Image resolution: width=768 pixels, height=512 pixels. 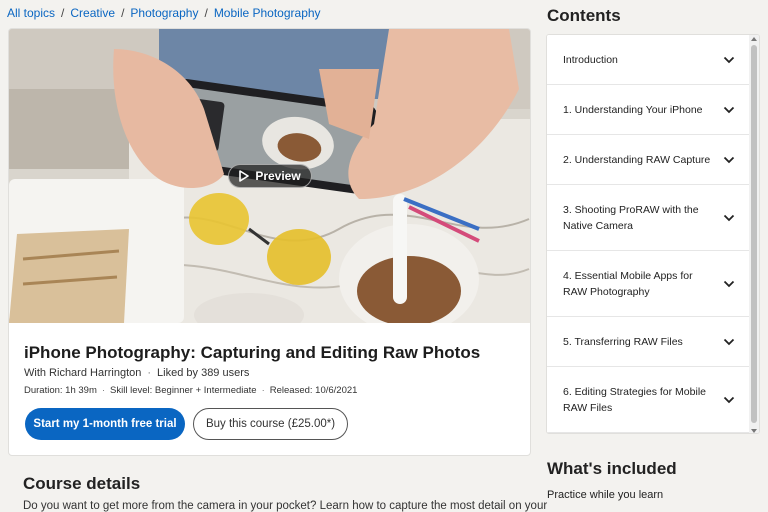 I want to click on toc-item-introduction: Introduction, so click(x=649, y=60).